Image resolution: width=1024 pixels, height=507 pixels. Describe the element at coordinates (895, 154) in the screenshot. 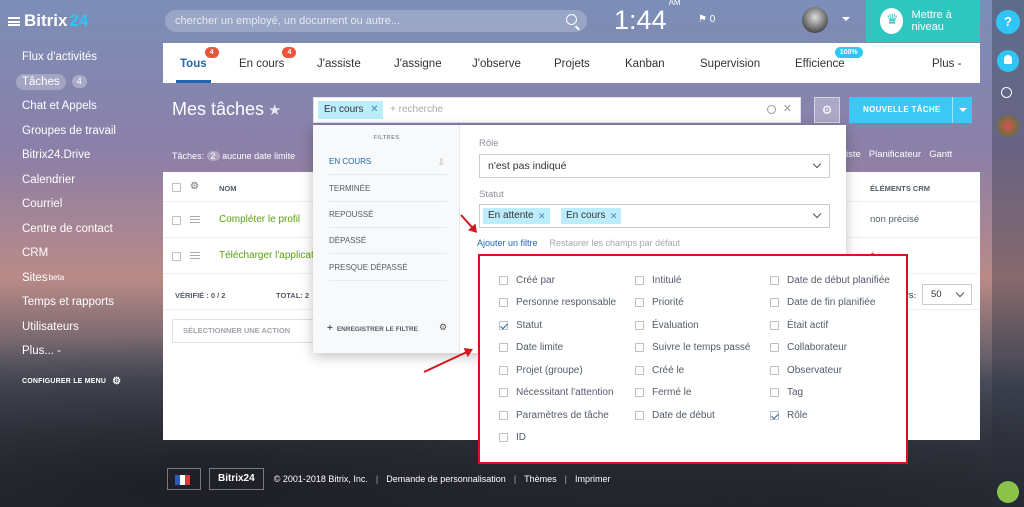

I see `view-planner: Planificateur` at that location.